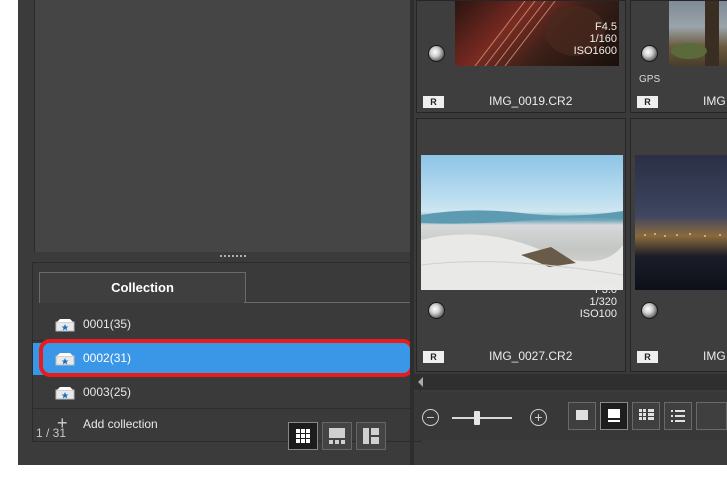 Image resolution: width=727 pixels, height=487 pixels. I want to click on preview-layout-view-button, so click(337, 436).